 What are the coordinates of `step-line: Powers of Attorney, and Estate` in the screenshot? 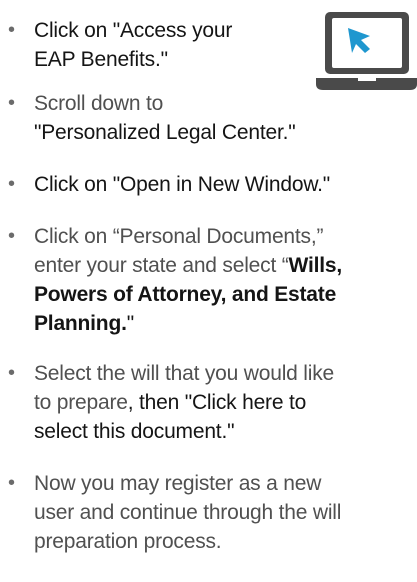 It's located at (185, 294).